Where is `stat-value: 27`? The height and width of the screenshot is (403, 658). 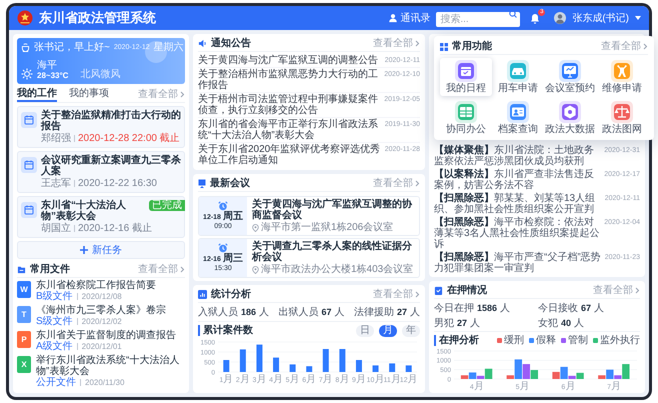 stat-value: 27 is located at coordinates (401, 312).